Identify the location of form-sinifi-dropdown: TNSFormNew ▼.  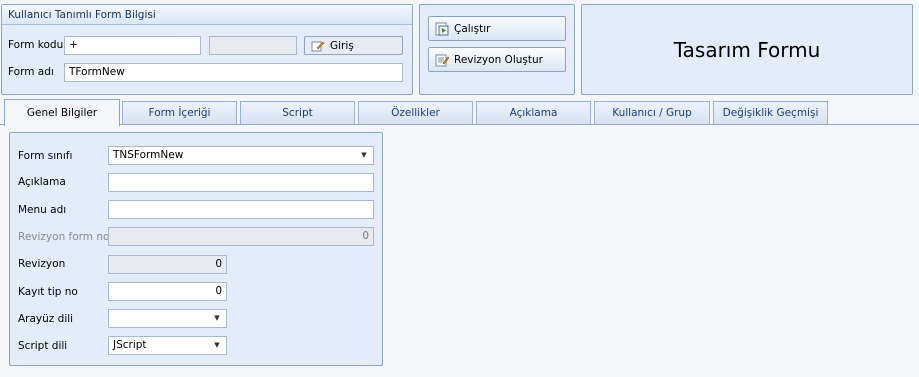
(241, 155).